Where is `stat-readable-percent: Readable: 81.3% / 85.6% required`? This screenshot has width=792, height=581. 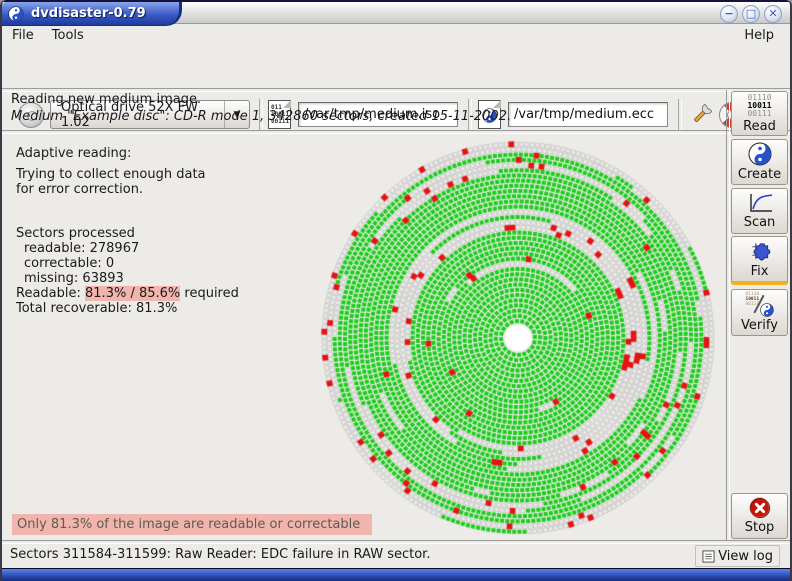
stat-readable-percent: Readable: 81.3% / 85.6% required is located at coordinates (127, 293).